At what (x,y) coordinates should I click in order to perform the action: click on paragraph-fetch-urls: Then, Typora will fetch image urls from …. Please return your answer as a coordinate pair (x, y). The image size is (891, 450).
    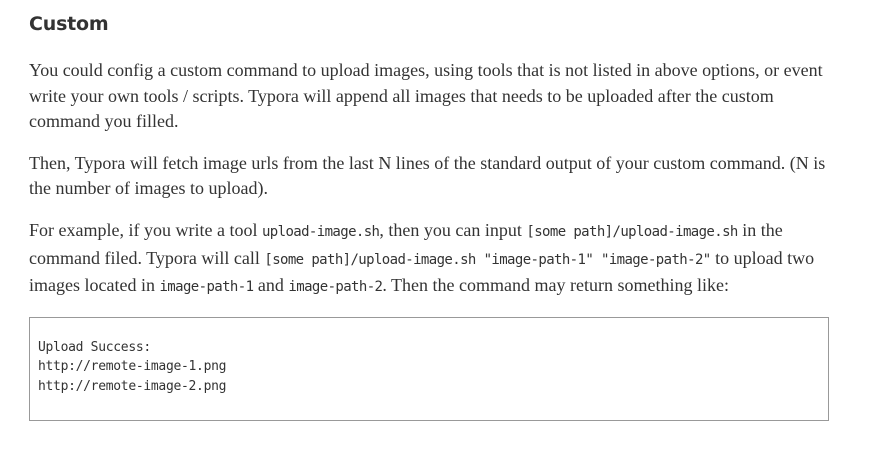
    Looking at the image, I should click on (427, 175).